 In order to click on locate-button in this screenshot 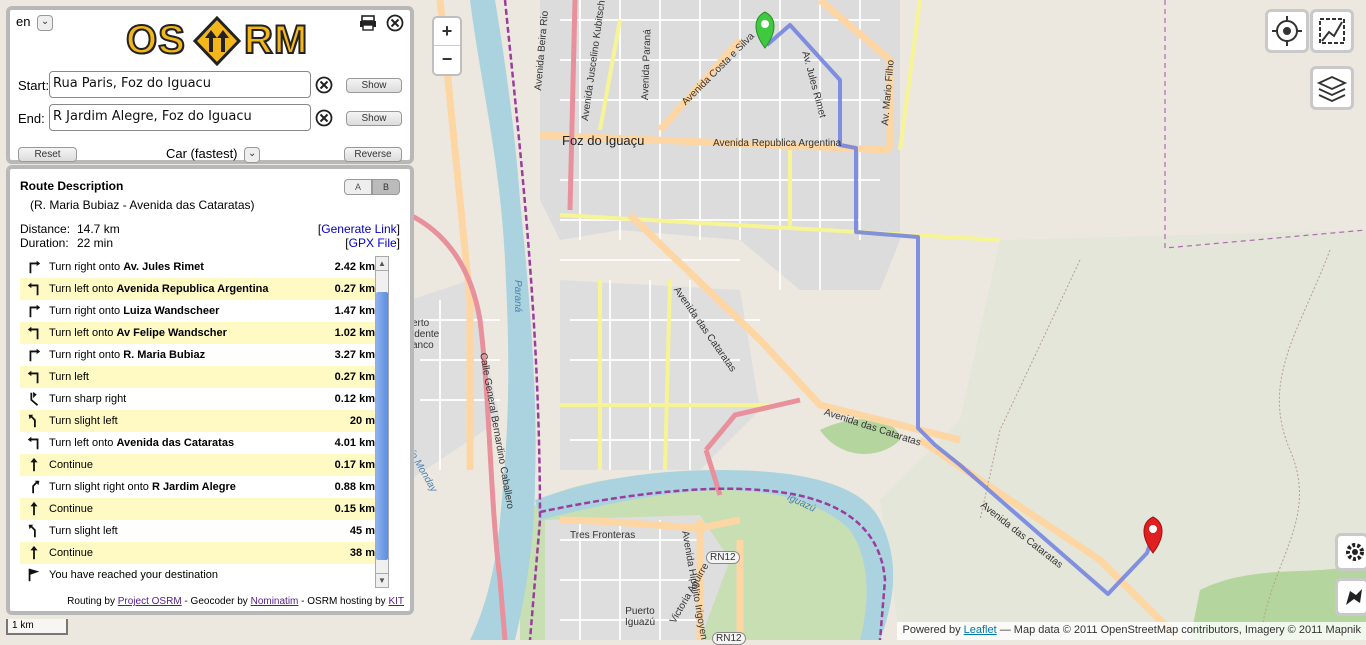, I will do `click(1287, 31)`.